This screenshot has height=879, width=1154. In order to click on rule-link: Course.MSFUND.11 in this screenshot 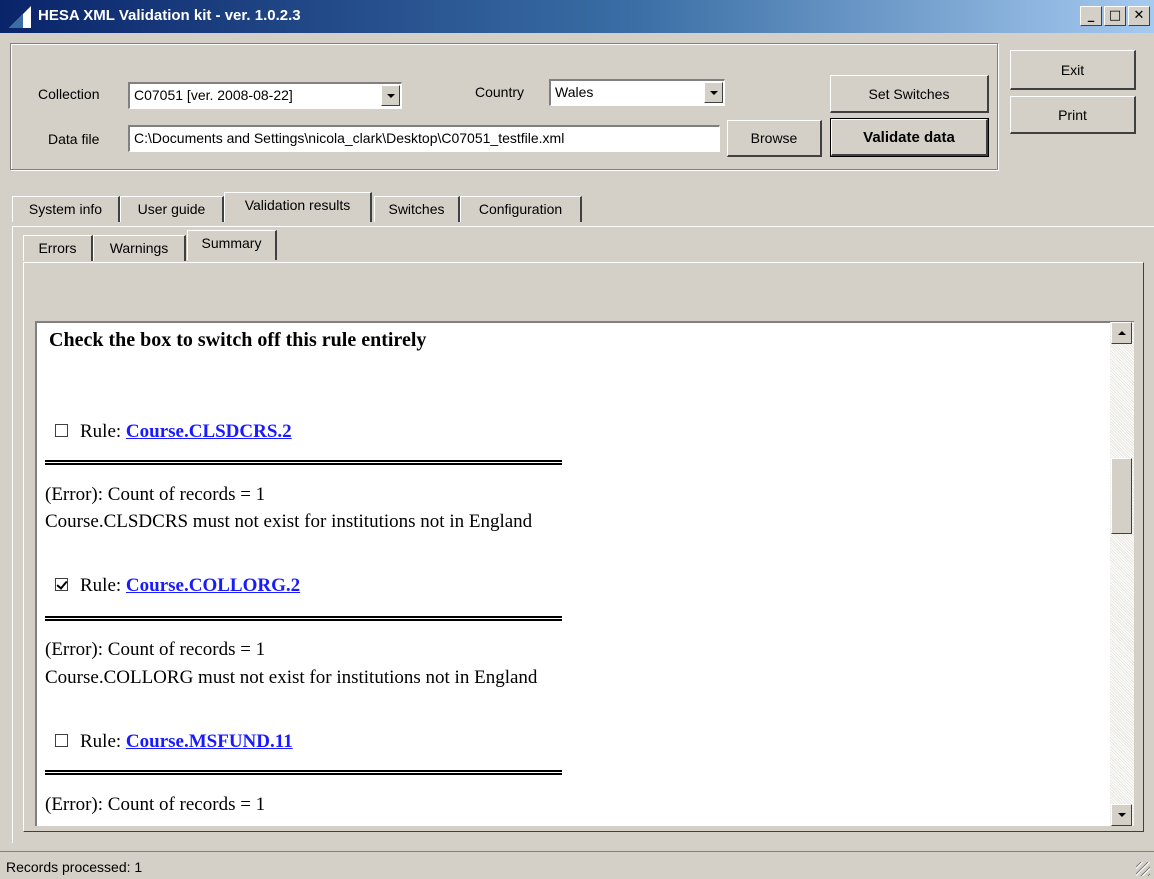, I will do `click(209, 741)`.